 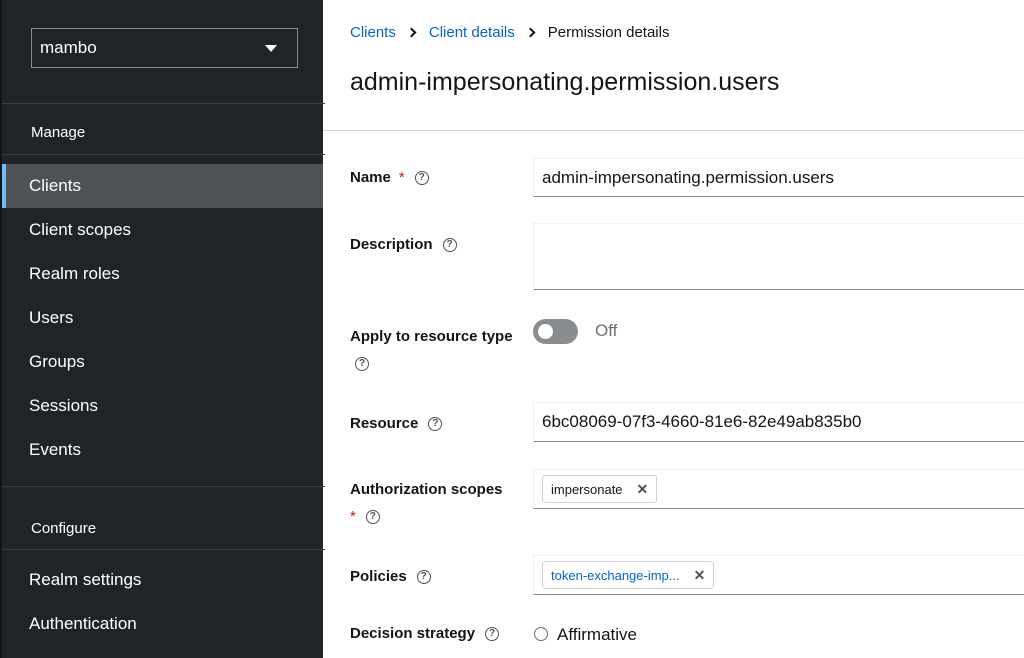 I want to click on nav-group-manage: Manage, so click(x=58, y=132).